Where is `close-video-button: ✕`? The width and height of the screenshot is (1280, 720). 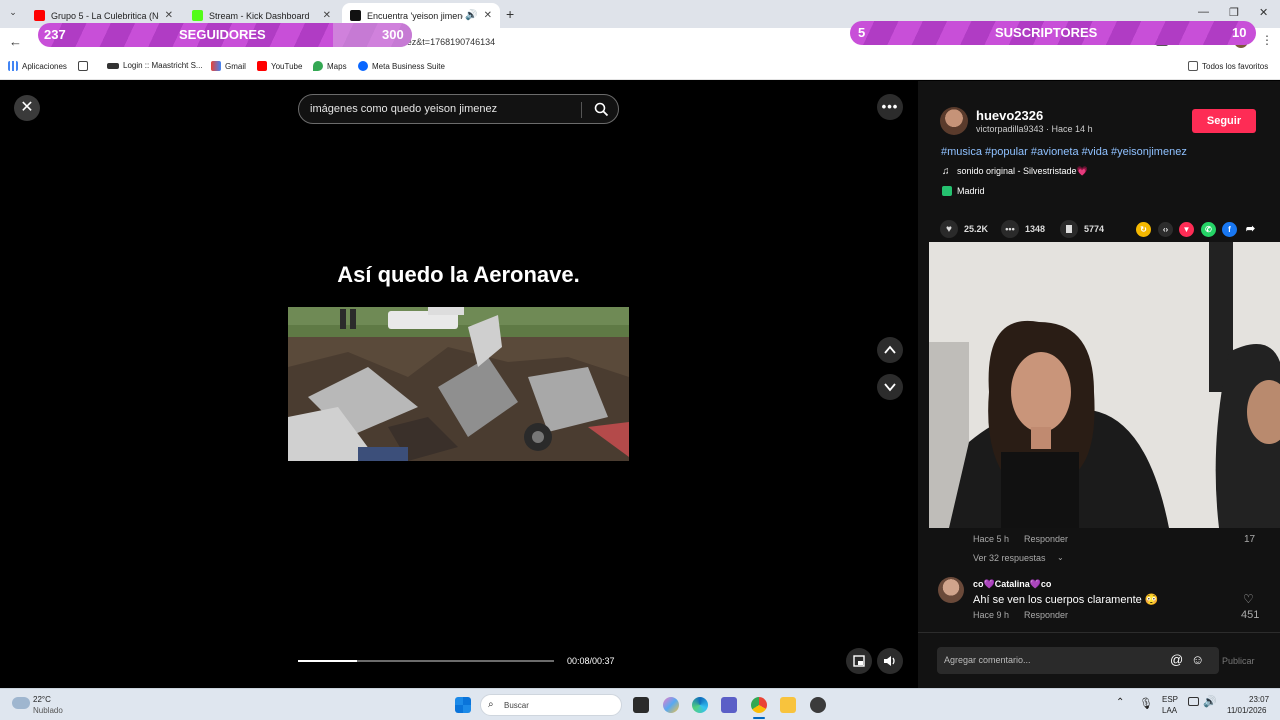
close-video-button: ✕ is located at coordinates (27, 108).